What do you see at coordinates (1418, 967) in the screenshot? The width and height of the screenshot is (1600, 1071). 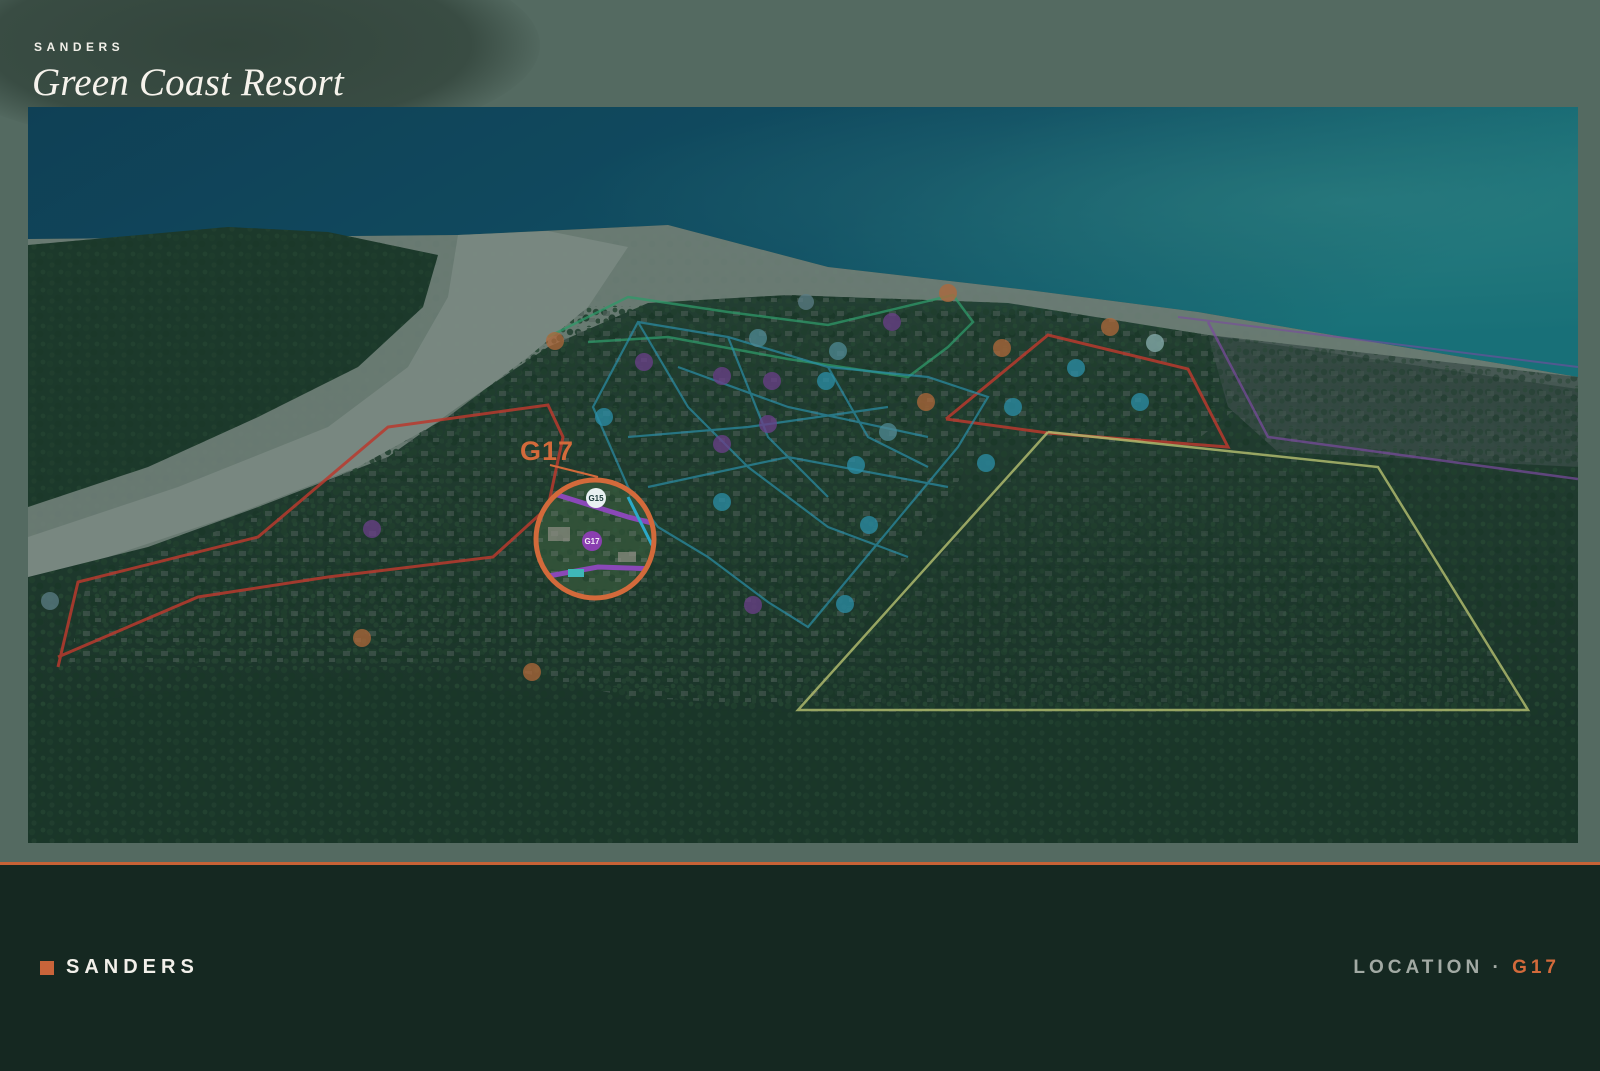 I see `location-label: LOCATION` at bounding box center [1418, 967].